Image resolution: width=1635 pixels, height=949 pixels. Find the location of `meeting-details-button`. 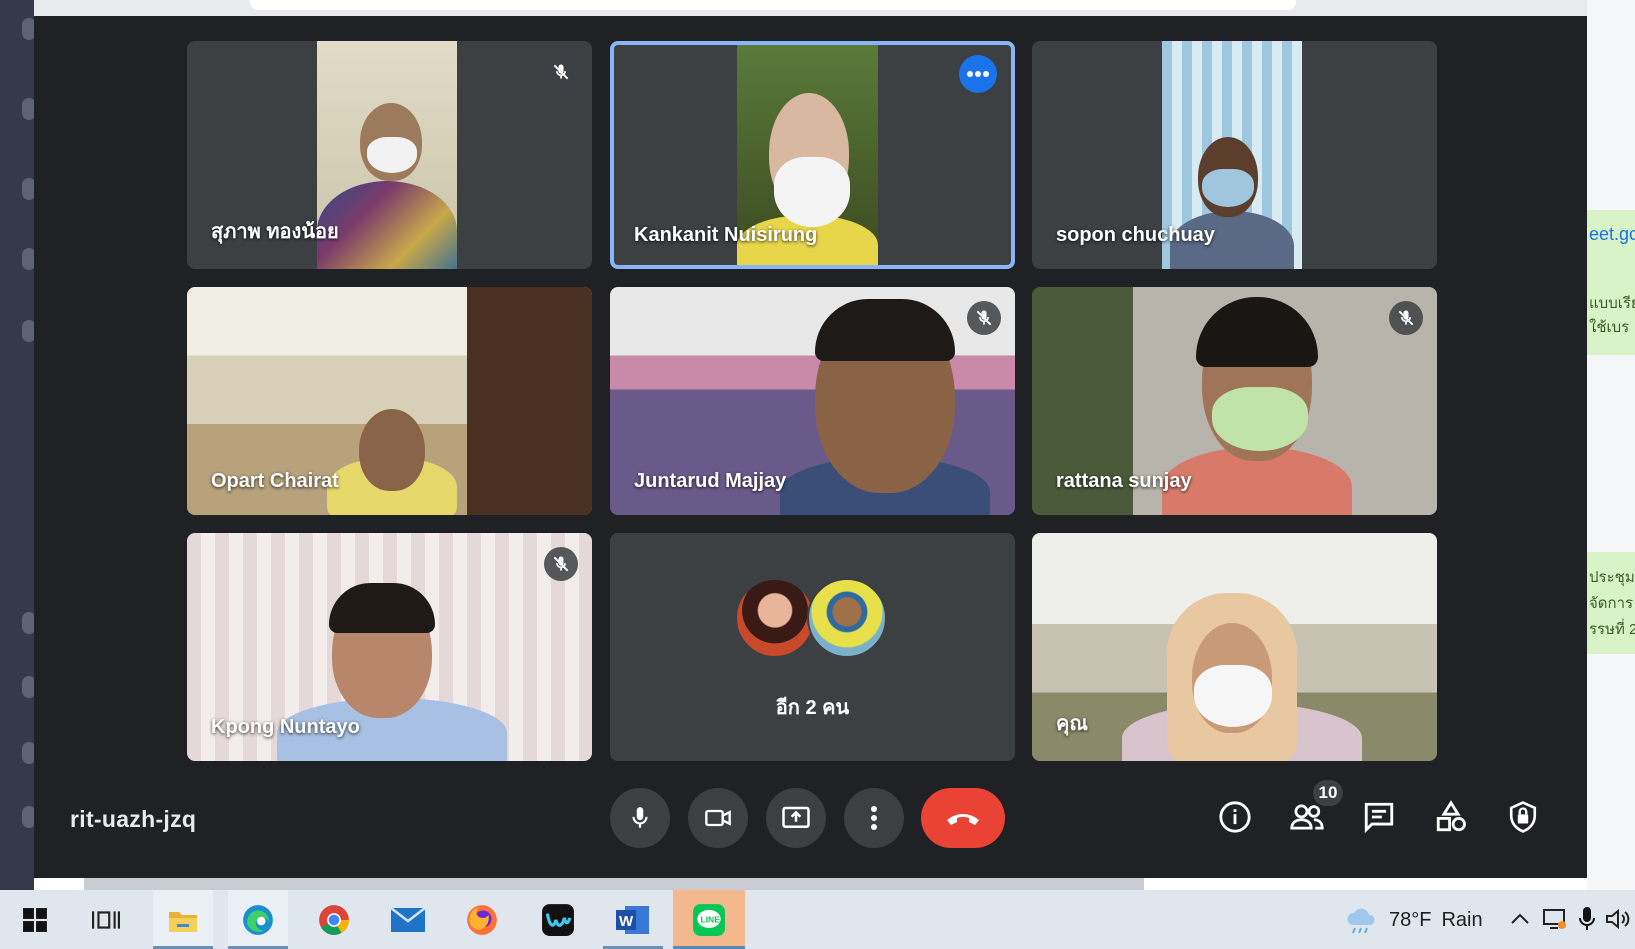

meeting-details-button is located at coordinates (1235, 817).